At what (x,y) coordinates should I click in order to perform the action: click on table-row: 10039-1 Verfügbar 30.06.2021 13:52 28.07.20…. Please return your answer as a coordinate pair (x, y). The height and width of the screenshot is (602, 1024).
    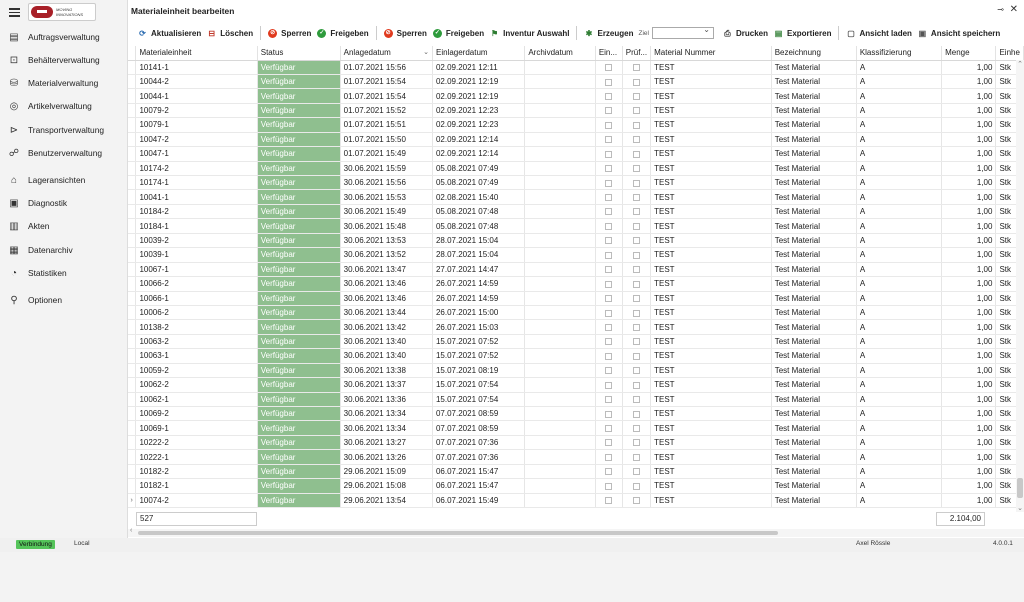
    Looking at the image, I should click on (576, 255).